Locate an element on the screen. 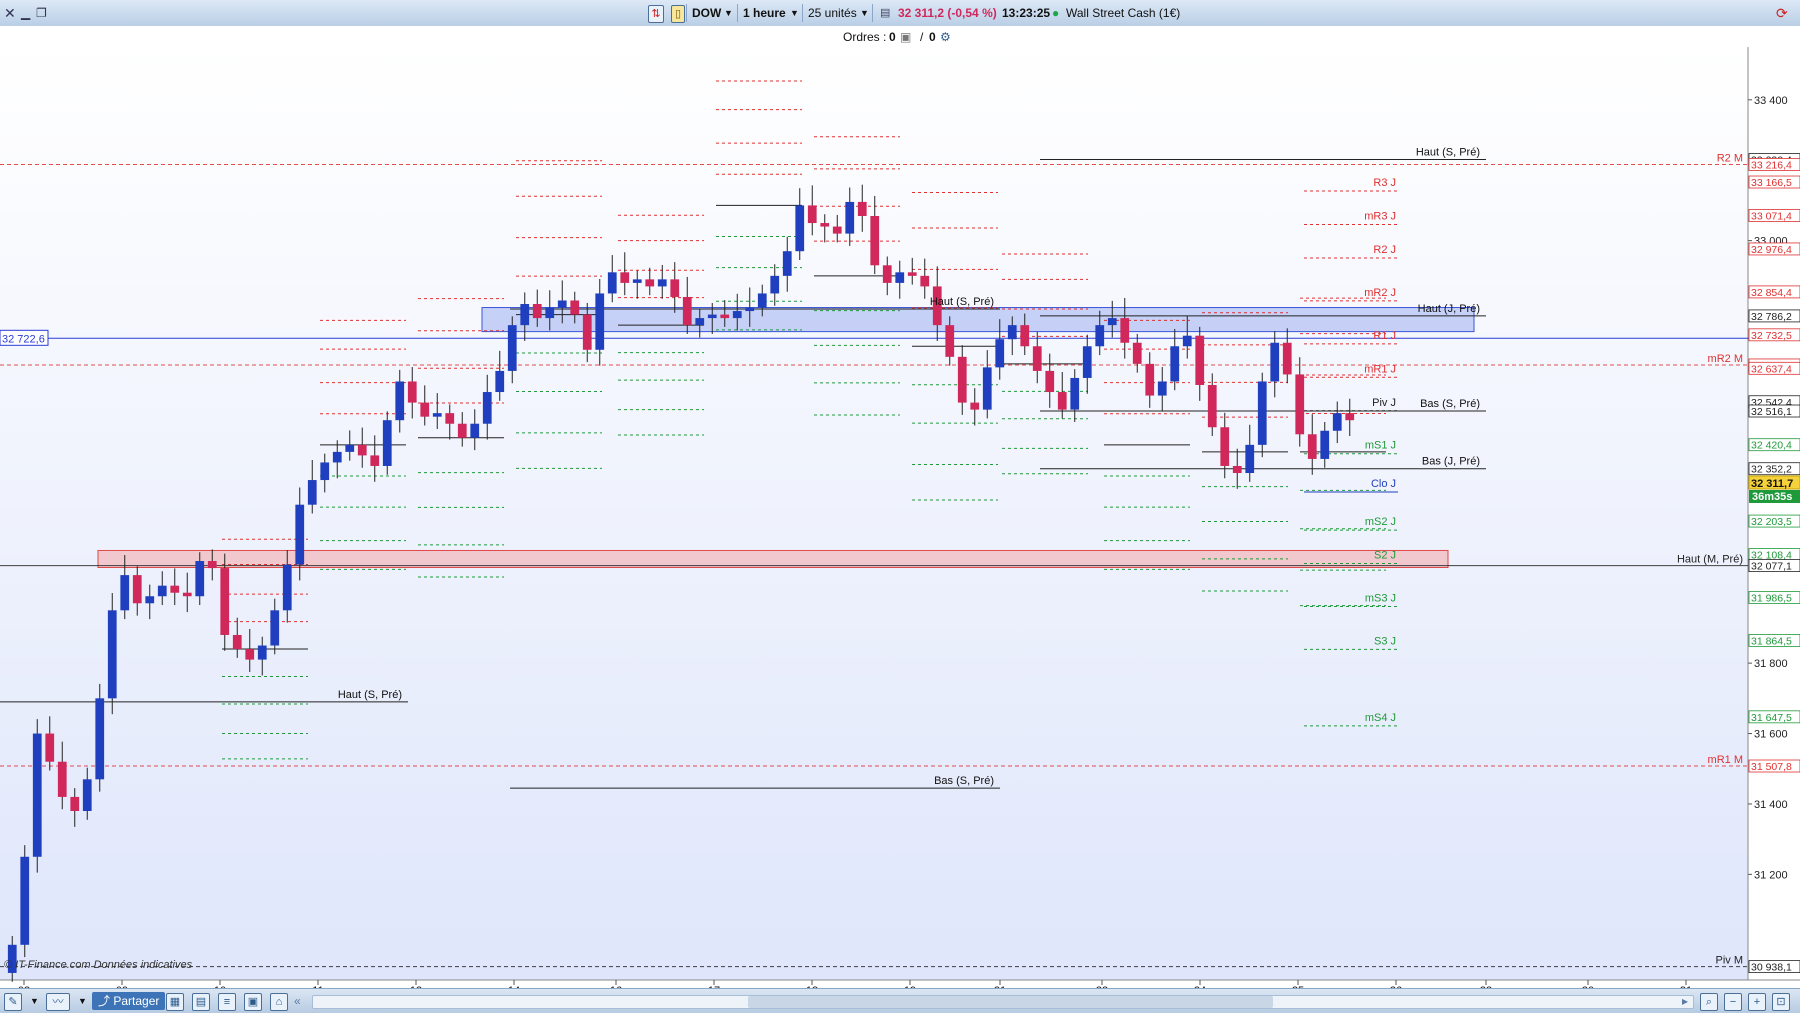  daily-level-label: Piv J is located at coordinates (1384, 403).